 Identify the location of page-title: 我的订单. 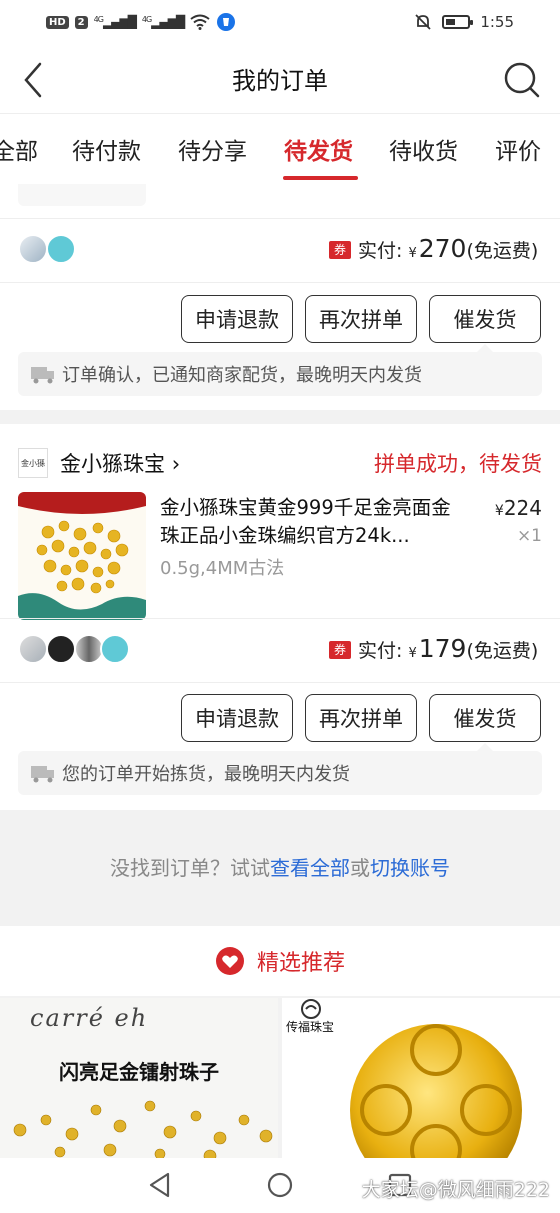
(280, 81).